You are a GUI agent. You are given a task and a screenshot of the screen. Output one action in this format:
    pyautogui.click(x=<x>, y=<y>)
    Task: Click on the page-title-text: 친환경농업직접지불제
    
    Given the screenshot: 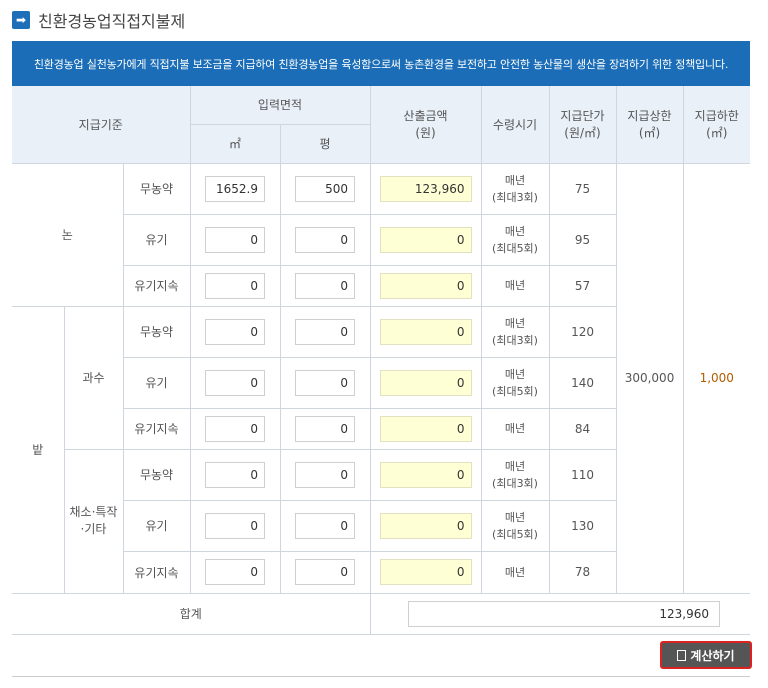 What is the action you would take?
    pyautogui.click(x=112, y=21)
    